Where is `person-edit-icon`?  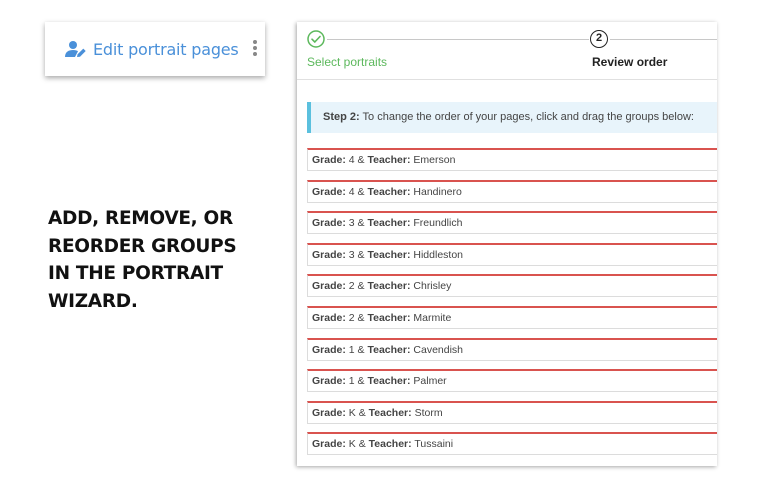
person-edit-icon is located at coordinates (75, 49).